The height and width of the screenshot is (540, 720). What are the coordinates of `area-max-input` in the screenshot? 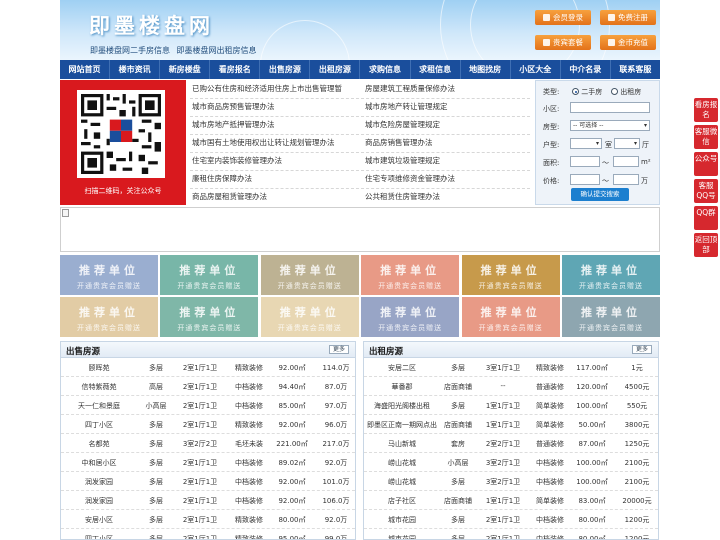 It's located at (626, 161).